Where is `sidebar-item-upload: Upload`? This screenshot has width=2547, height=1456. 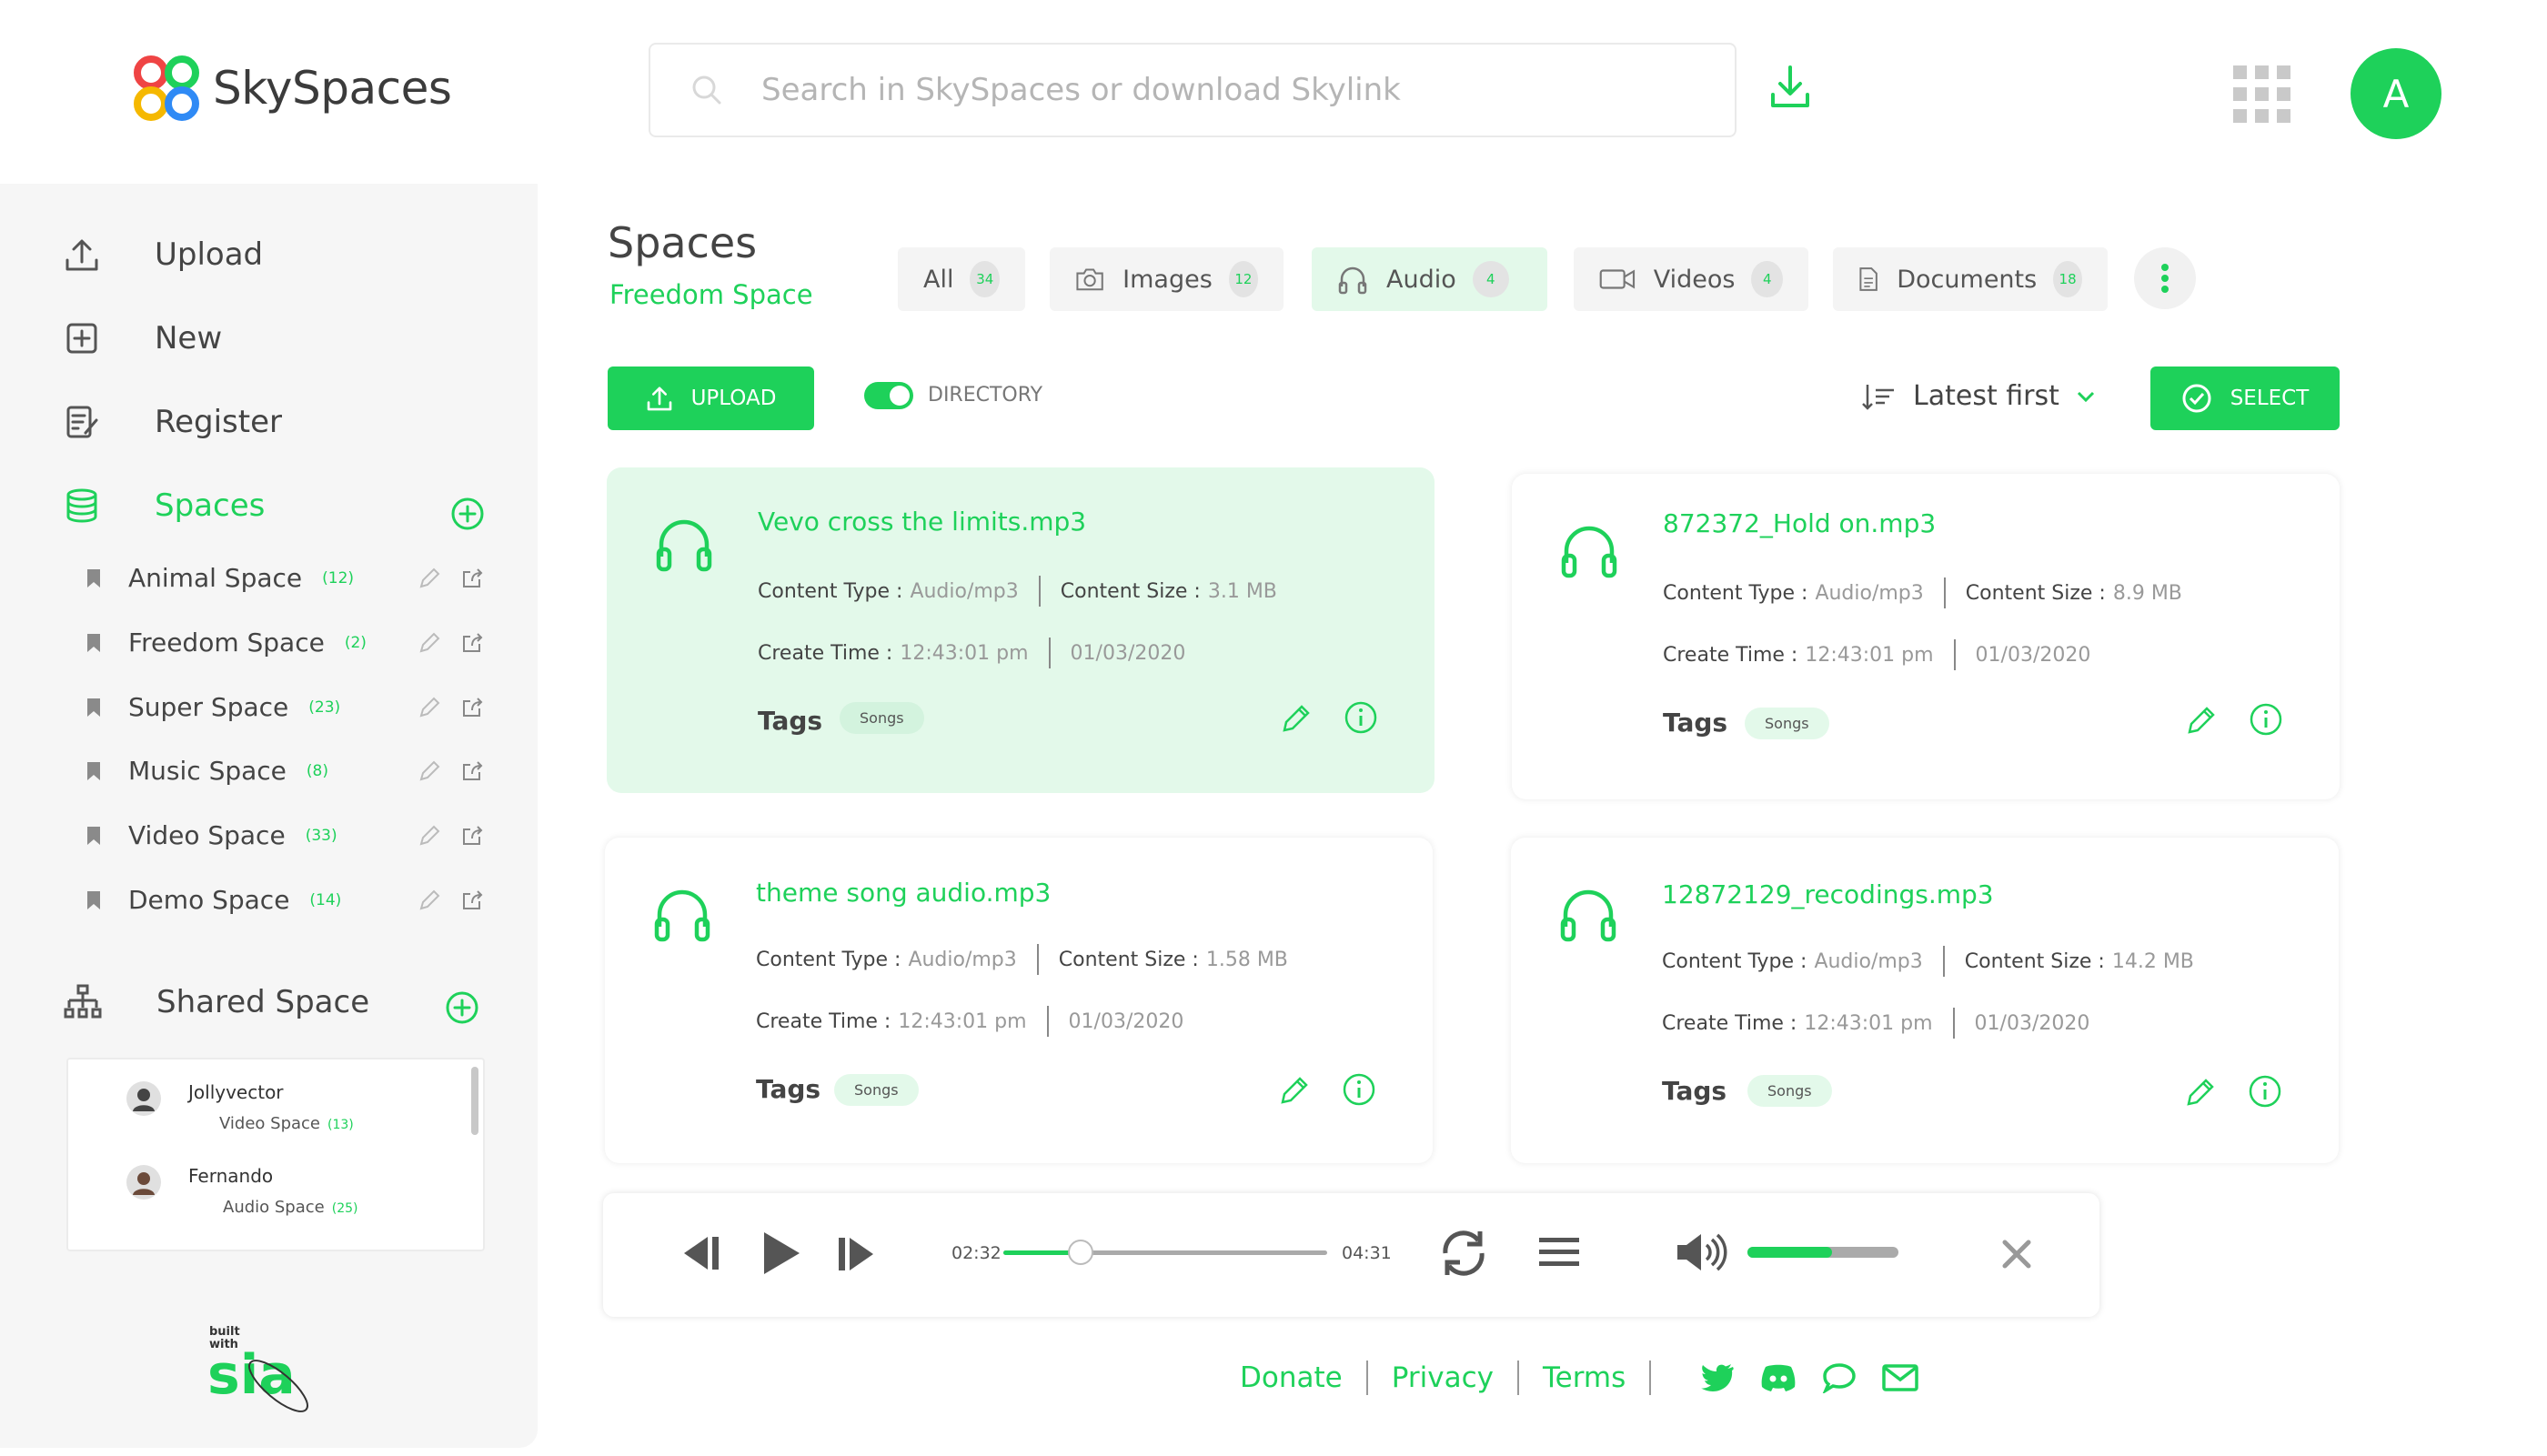 sidebar-item-upload: Upload is located at coordinates (163, 255).